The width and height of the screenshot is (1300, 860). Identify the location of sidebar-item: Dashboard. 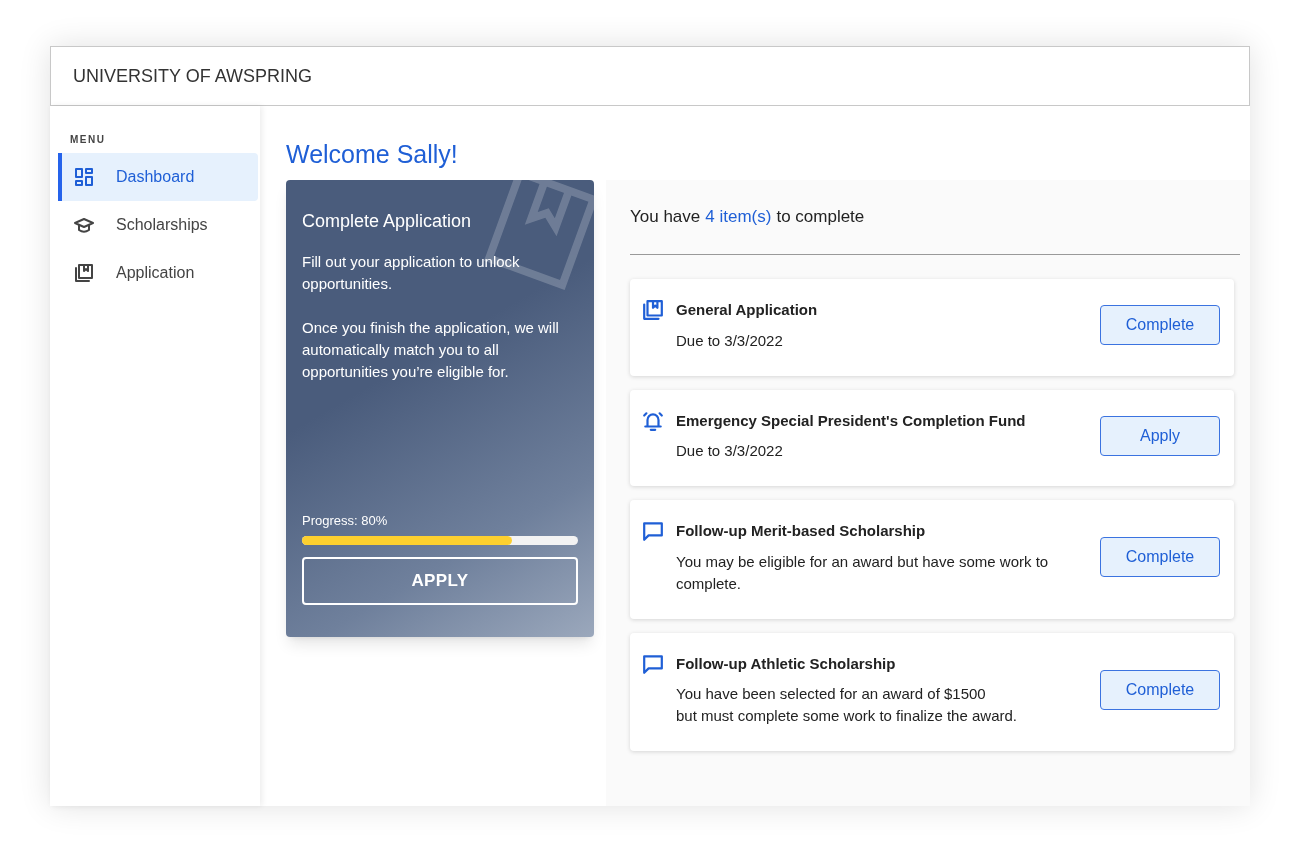
(158, 177).